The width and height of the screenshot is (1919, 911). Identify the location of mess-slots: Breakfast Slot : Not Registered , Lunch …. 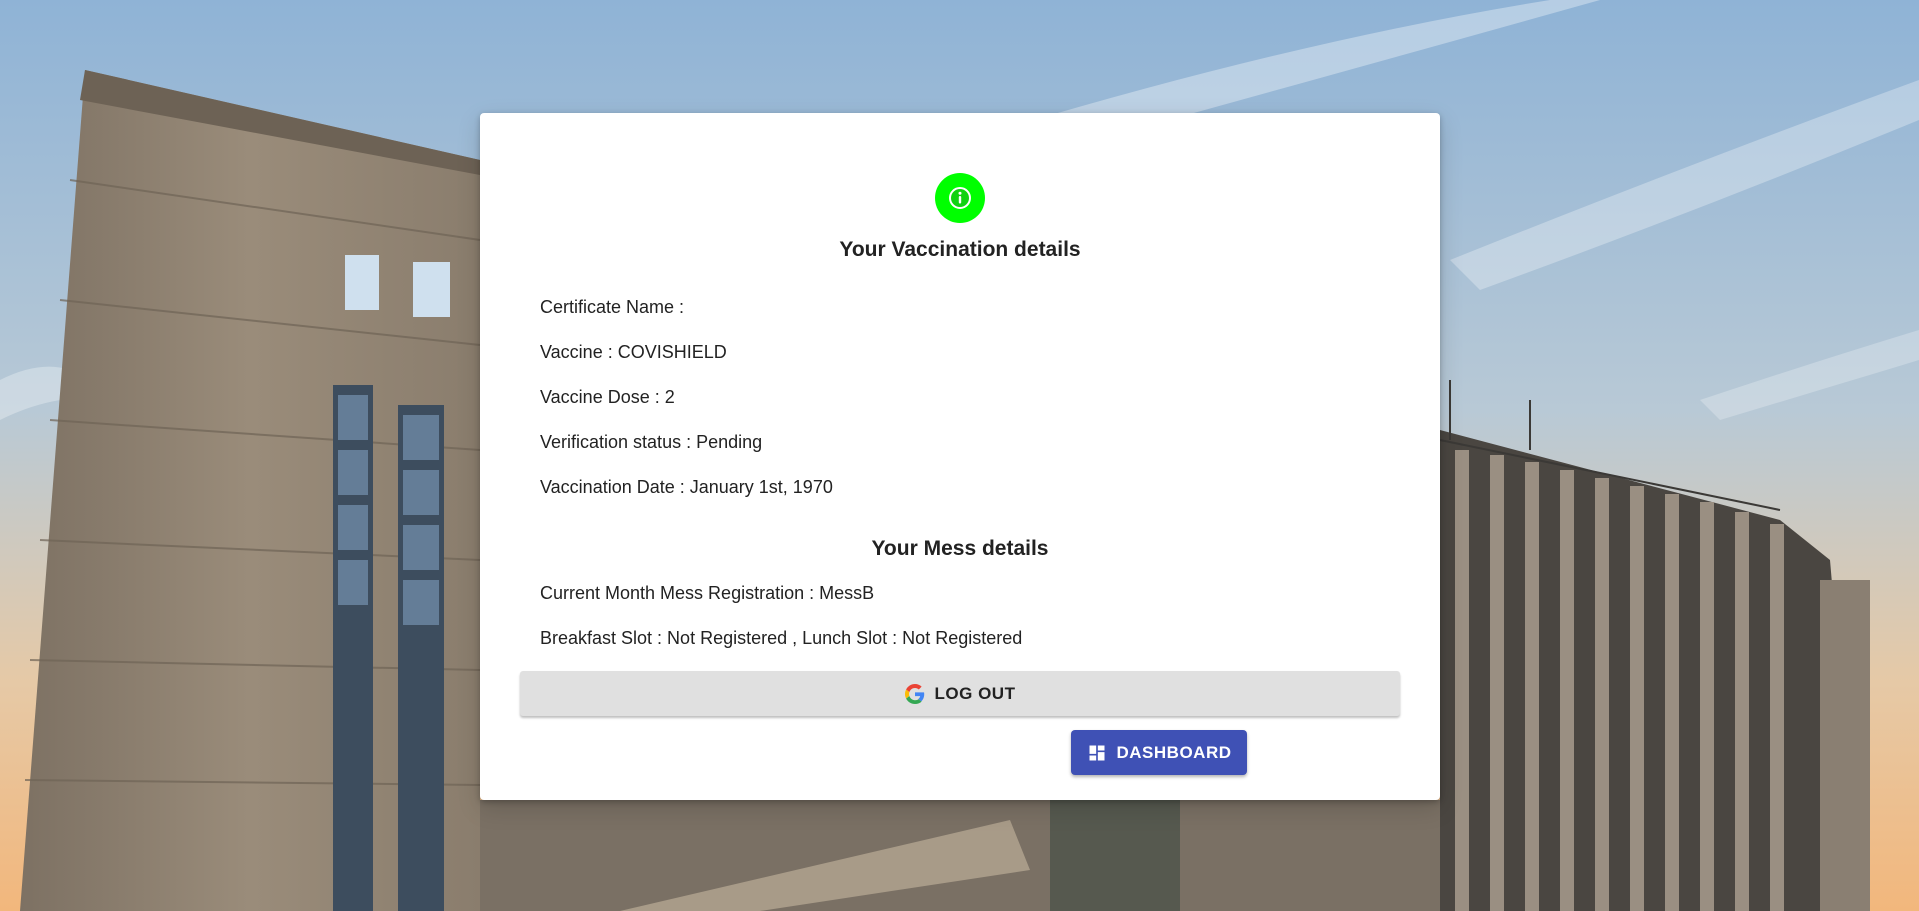
(781, 638).